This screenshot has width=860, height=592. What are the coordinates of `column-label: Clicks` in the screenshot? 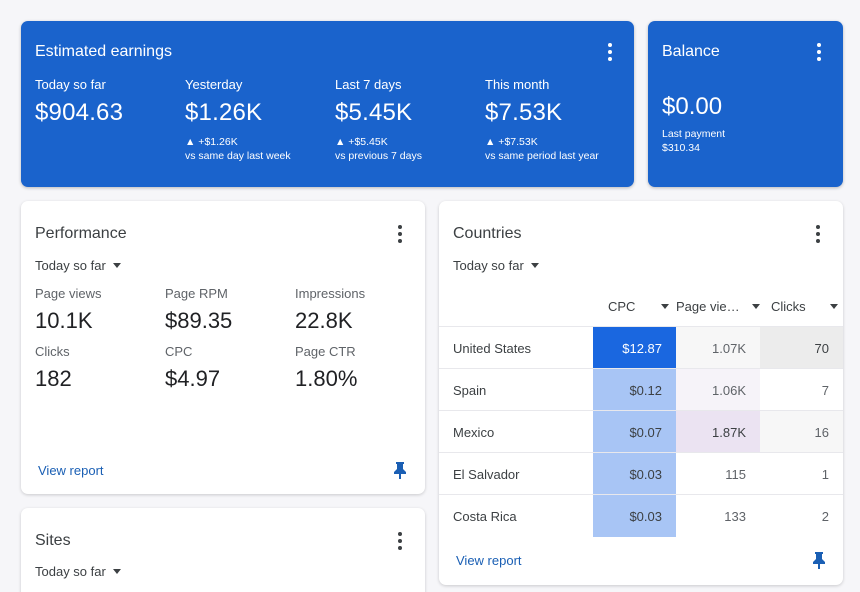 It's located at (788, 306).